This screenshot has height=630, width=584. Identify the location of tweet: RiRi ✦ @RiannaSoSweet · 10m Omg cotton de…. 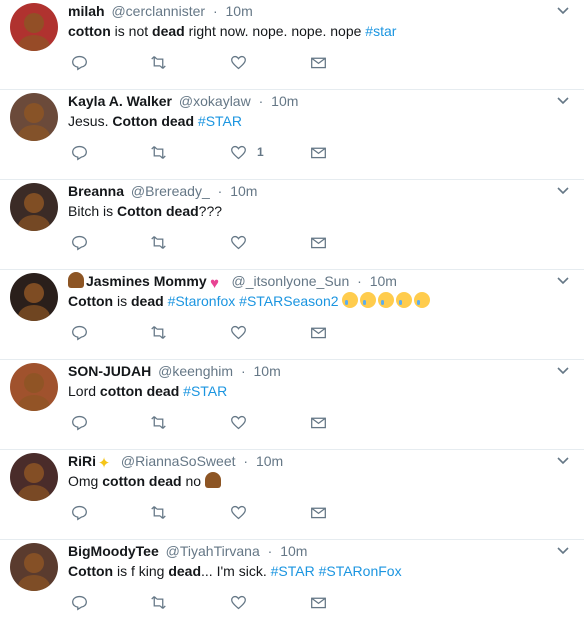
(292, 495).